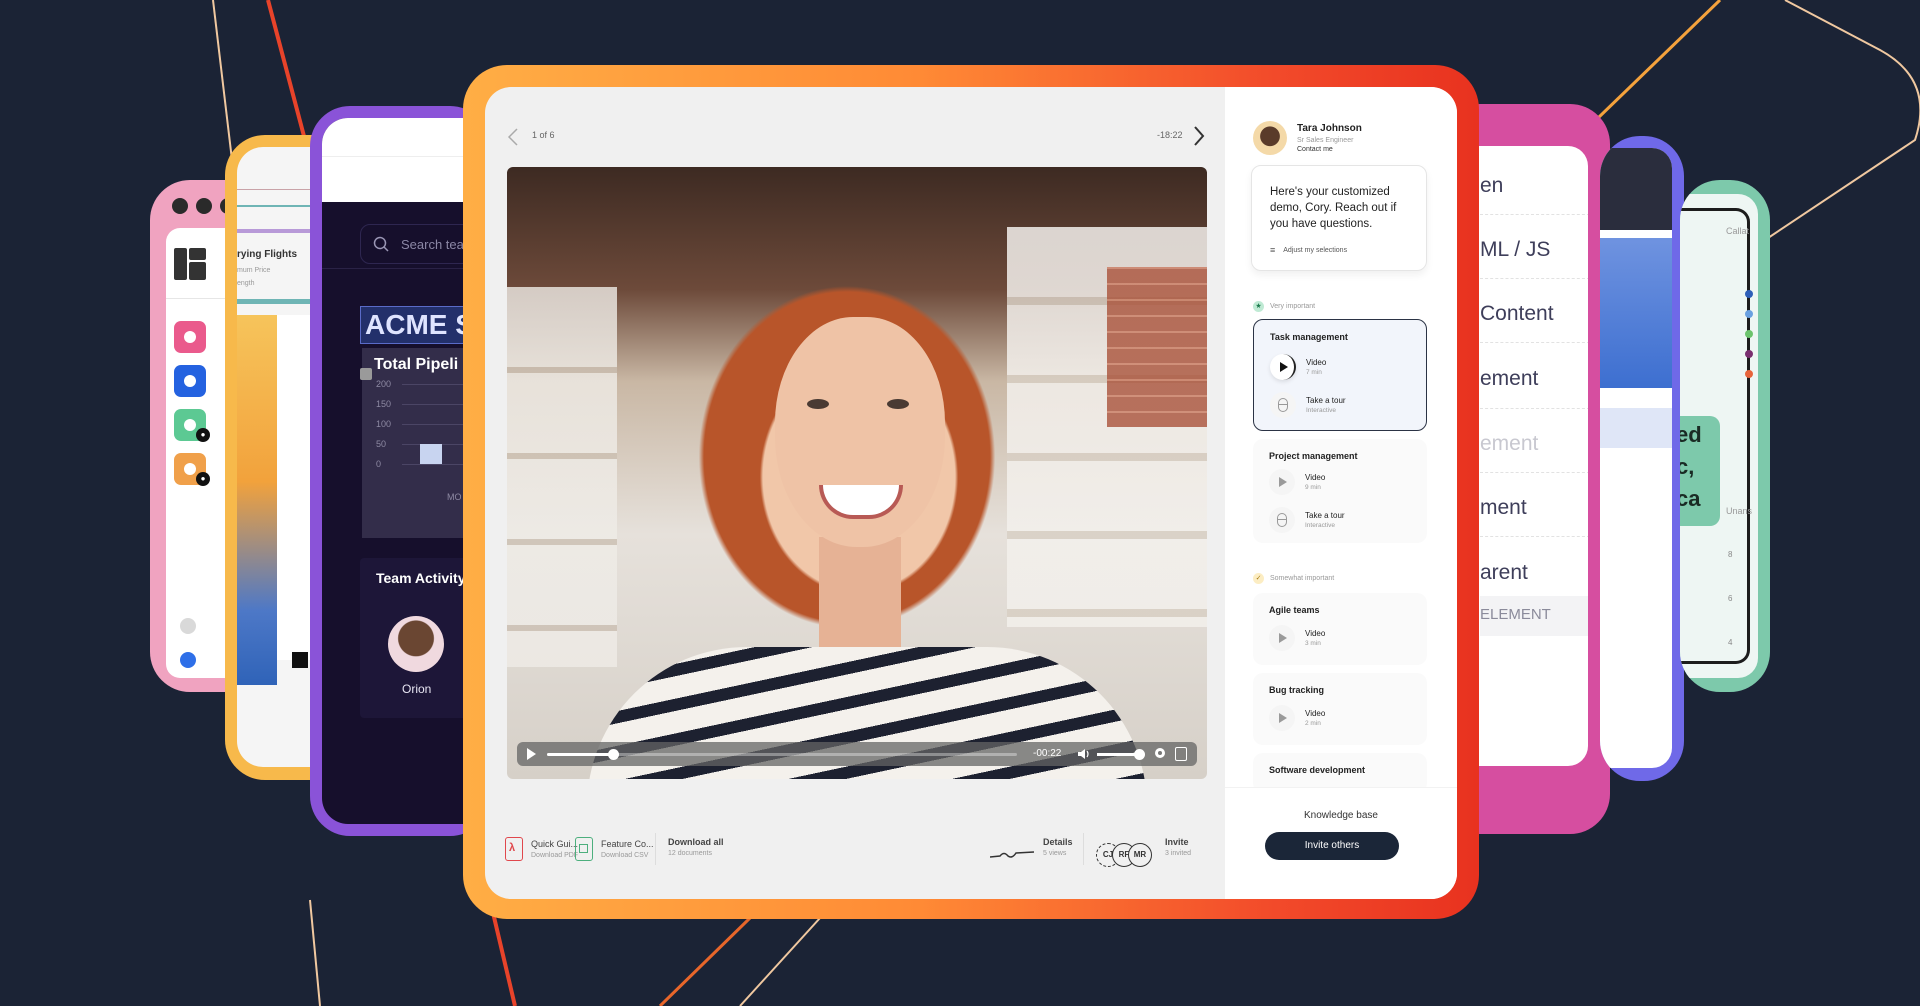 This screenshot has height=1006, width=1920. I want to click on callout-text: ed, so click(1691, 434).